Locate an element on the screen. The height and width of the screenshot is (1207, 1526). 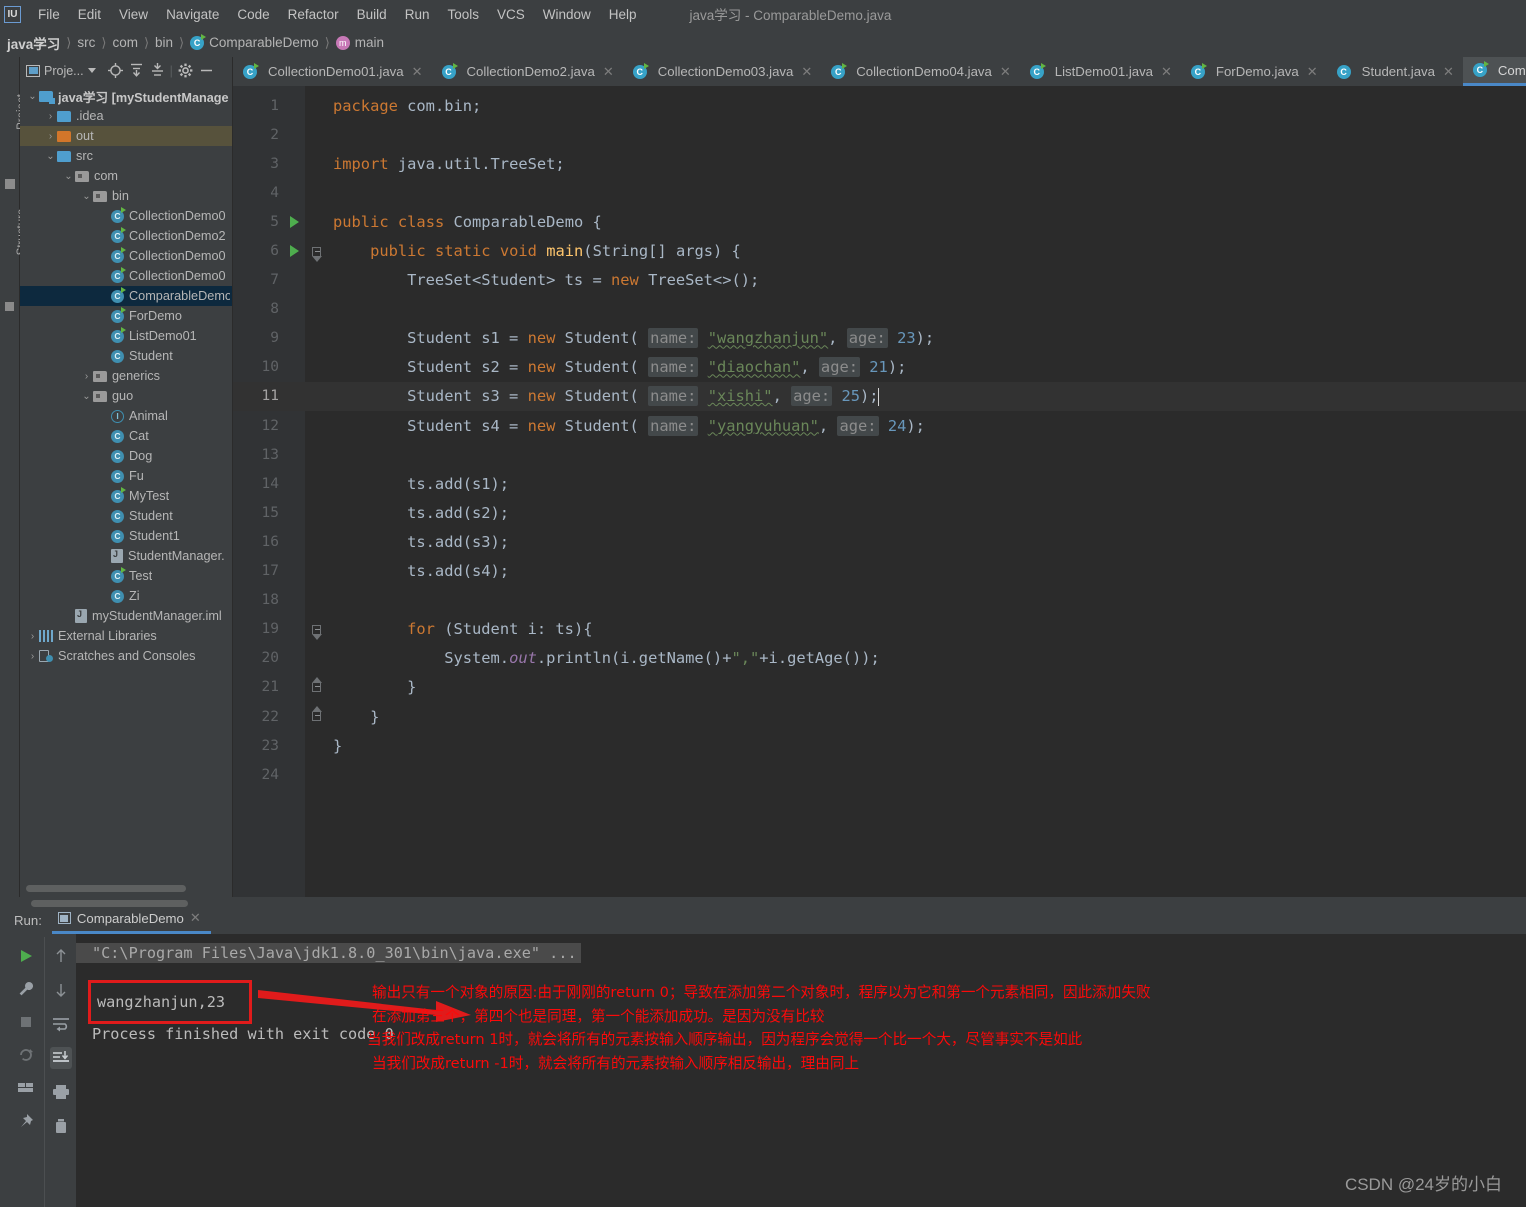
editor-tab-collectiondemo03-java: C CollectionDemo03.java ✕ is located at coordinates (722, 71).